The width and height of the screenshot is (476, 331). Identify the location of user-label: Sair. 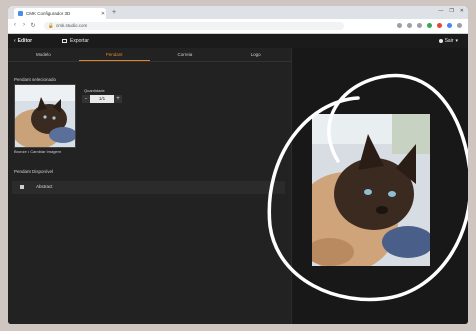
(449, 41).